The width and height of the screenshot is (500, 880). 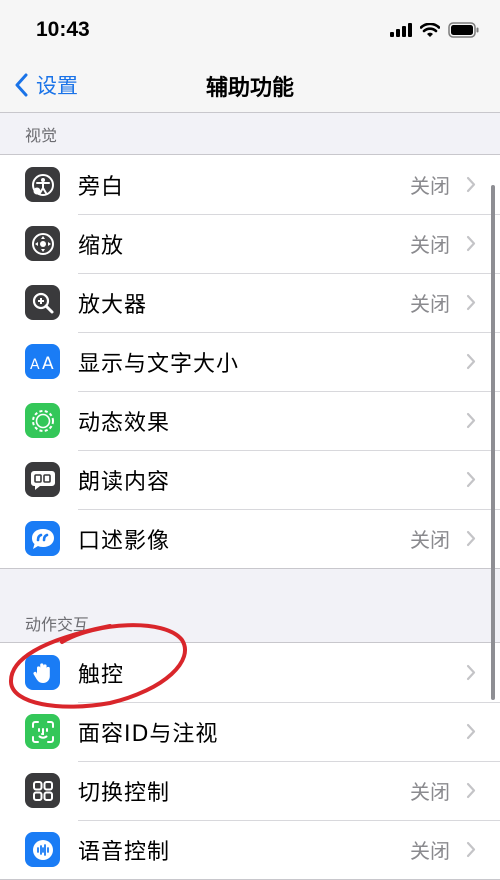 I want to click on section-header-vision: 视觉, so click(x=41, y=135).